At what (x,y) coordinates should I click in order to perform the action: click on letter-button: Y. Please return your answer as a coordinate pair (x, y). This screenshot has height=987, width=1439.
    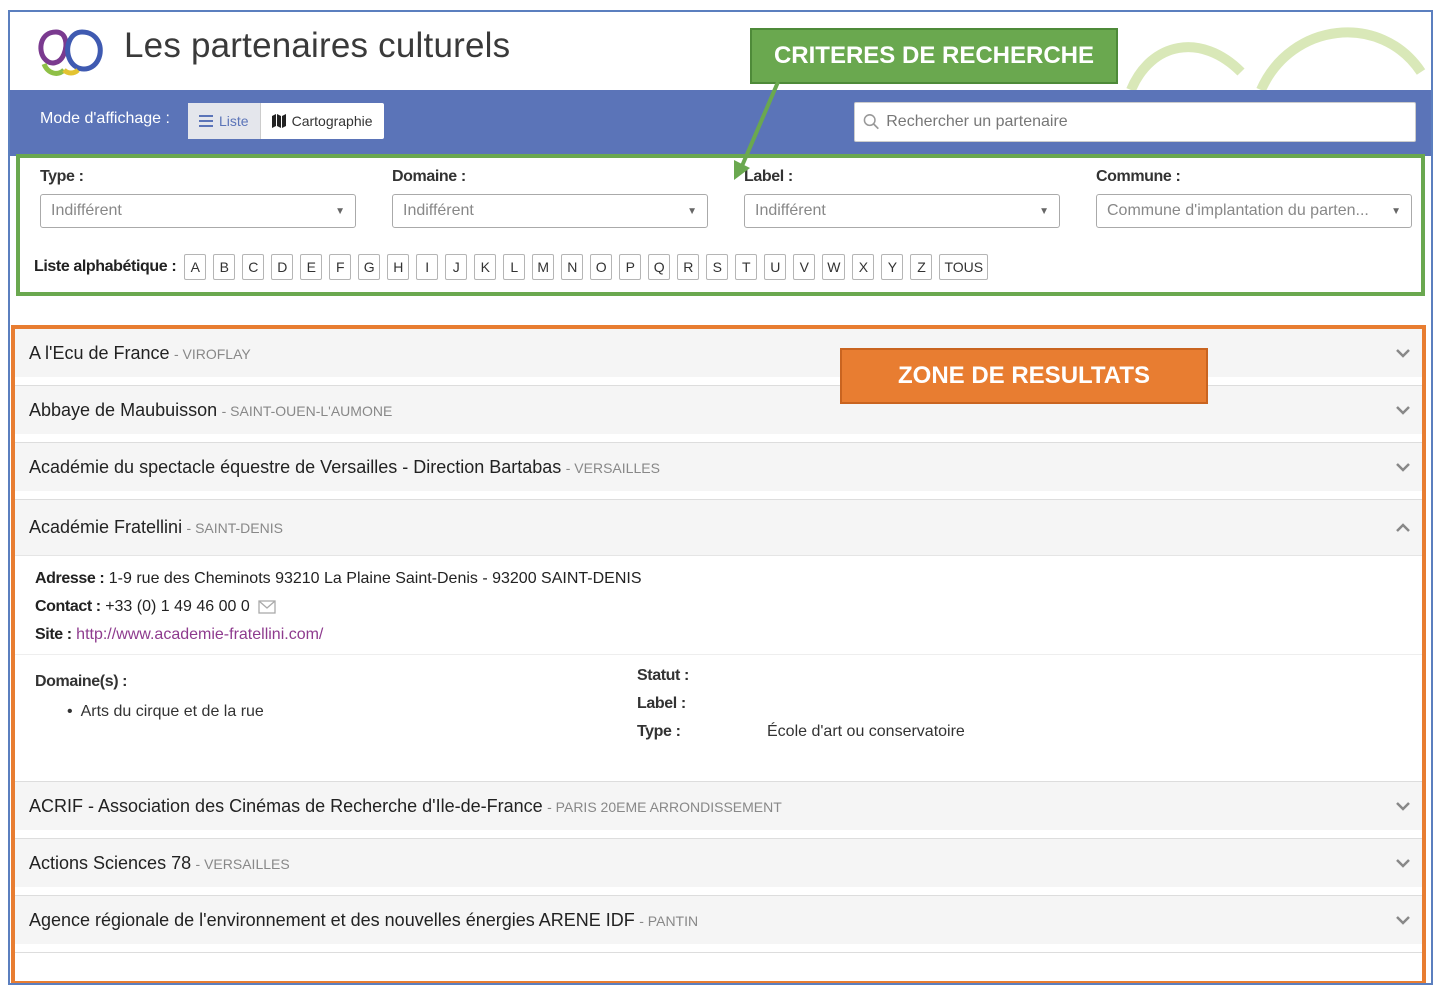
    Looking at the image, I should click on (892, 267).